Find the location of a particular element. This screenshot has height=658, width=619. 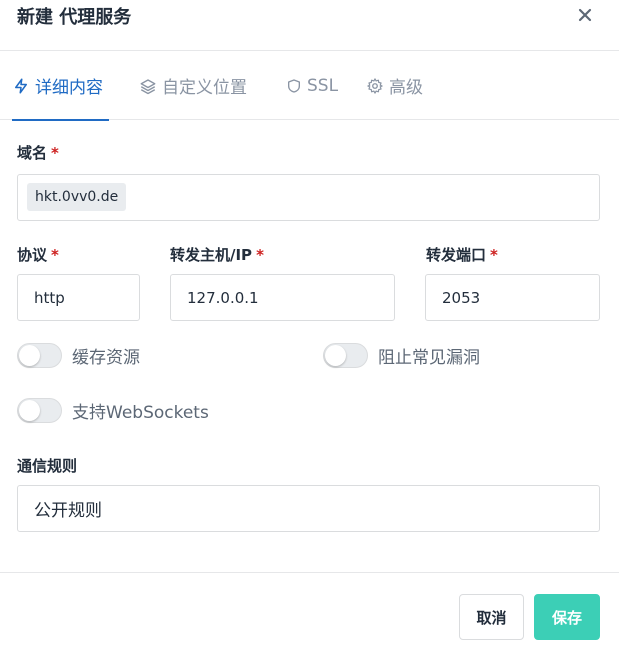

forward-port-label: 转发端口 * is located at coordinates (462, 254).